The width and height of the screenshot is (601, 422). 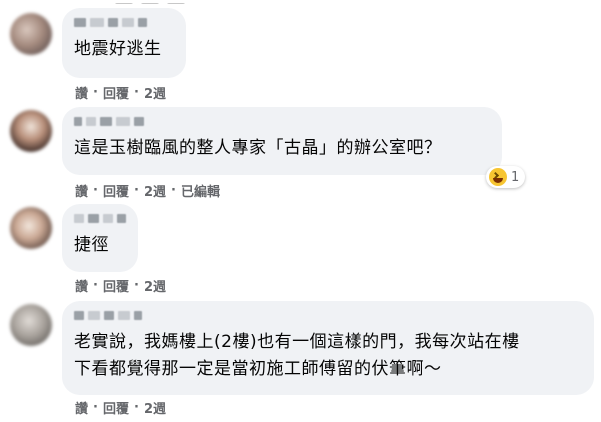 What do you see at coordinates (258, 369) in the screenshot?
I see `comment-text-line-2: 下看都覺得那一定是當初施工師傅留的伏筆啊～` at bounding box center [258, 369].